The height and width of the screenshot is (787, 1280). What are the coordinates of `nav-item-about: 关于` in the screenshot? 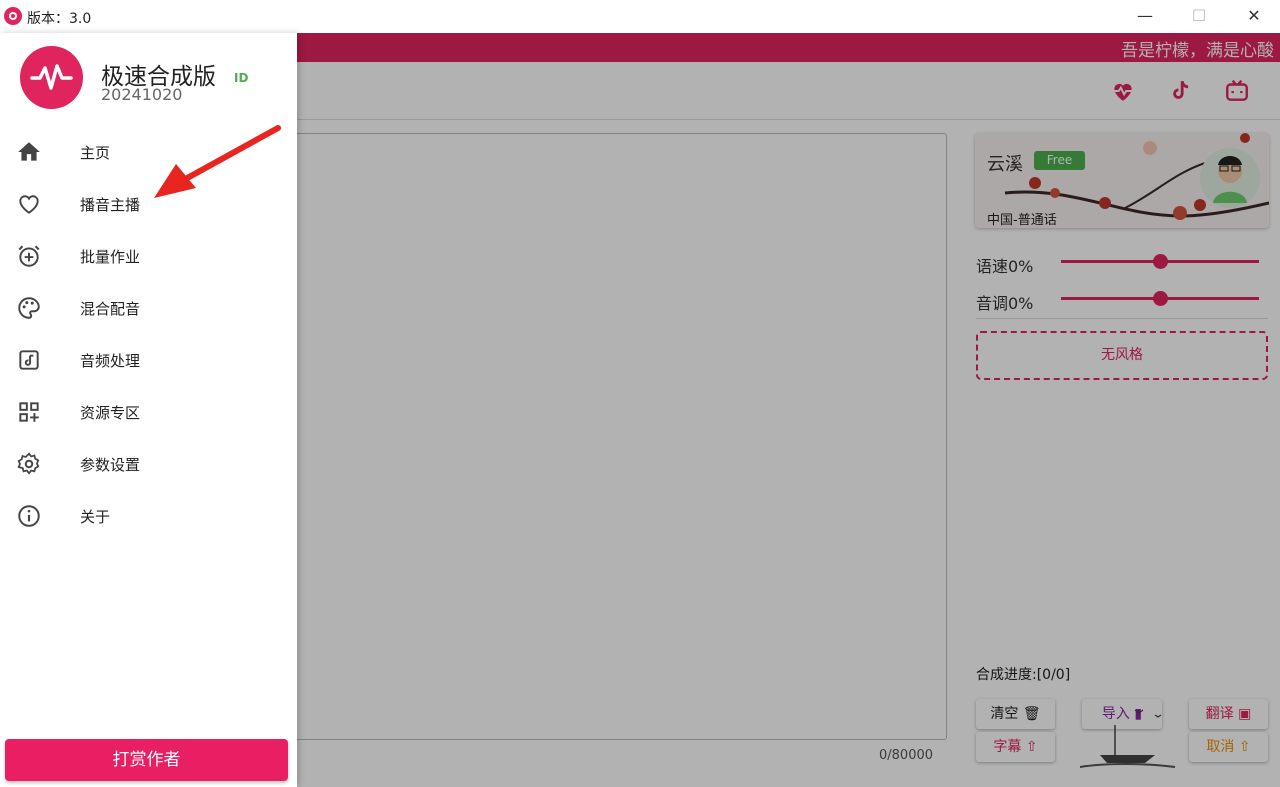 It's located at (148, 516).